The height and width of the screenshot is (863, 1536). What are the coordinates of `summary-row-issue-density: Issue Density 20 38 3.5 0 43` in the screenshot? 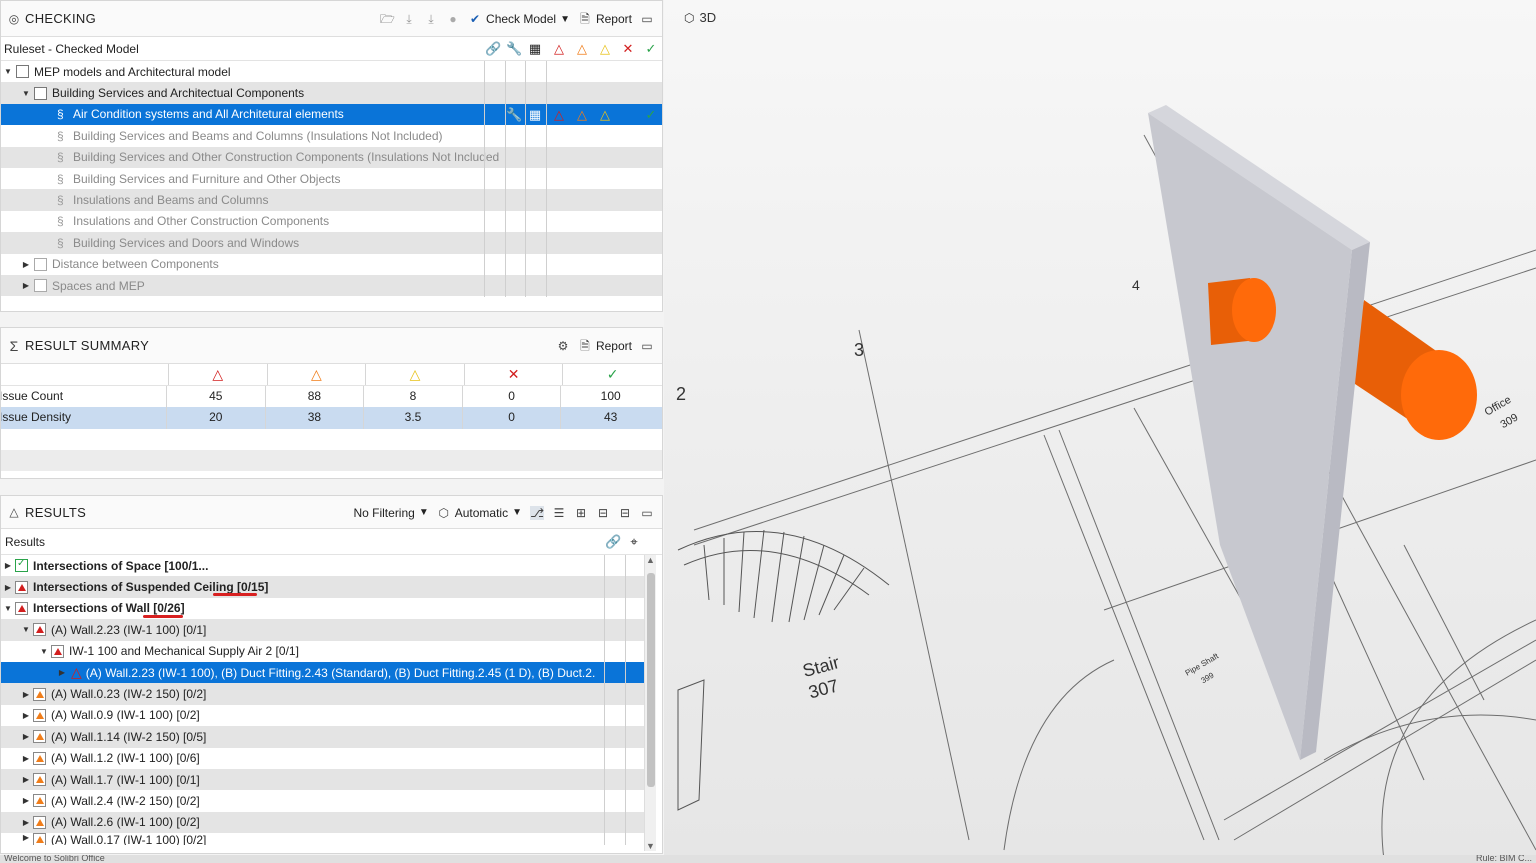 It's located at (331, 418).